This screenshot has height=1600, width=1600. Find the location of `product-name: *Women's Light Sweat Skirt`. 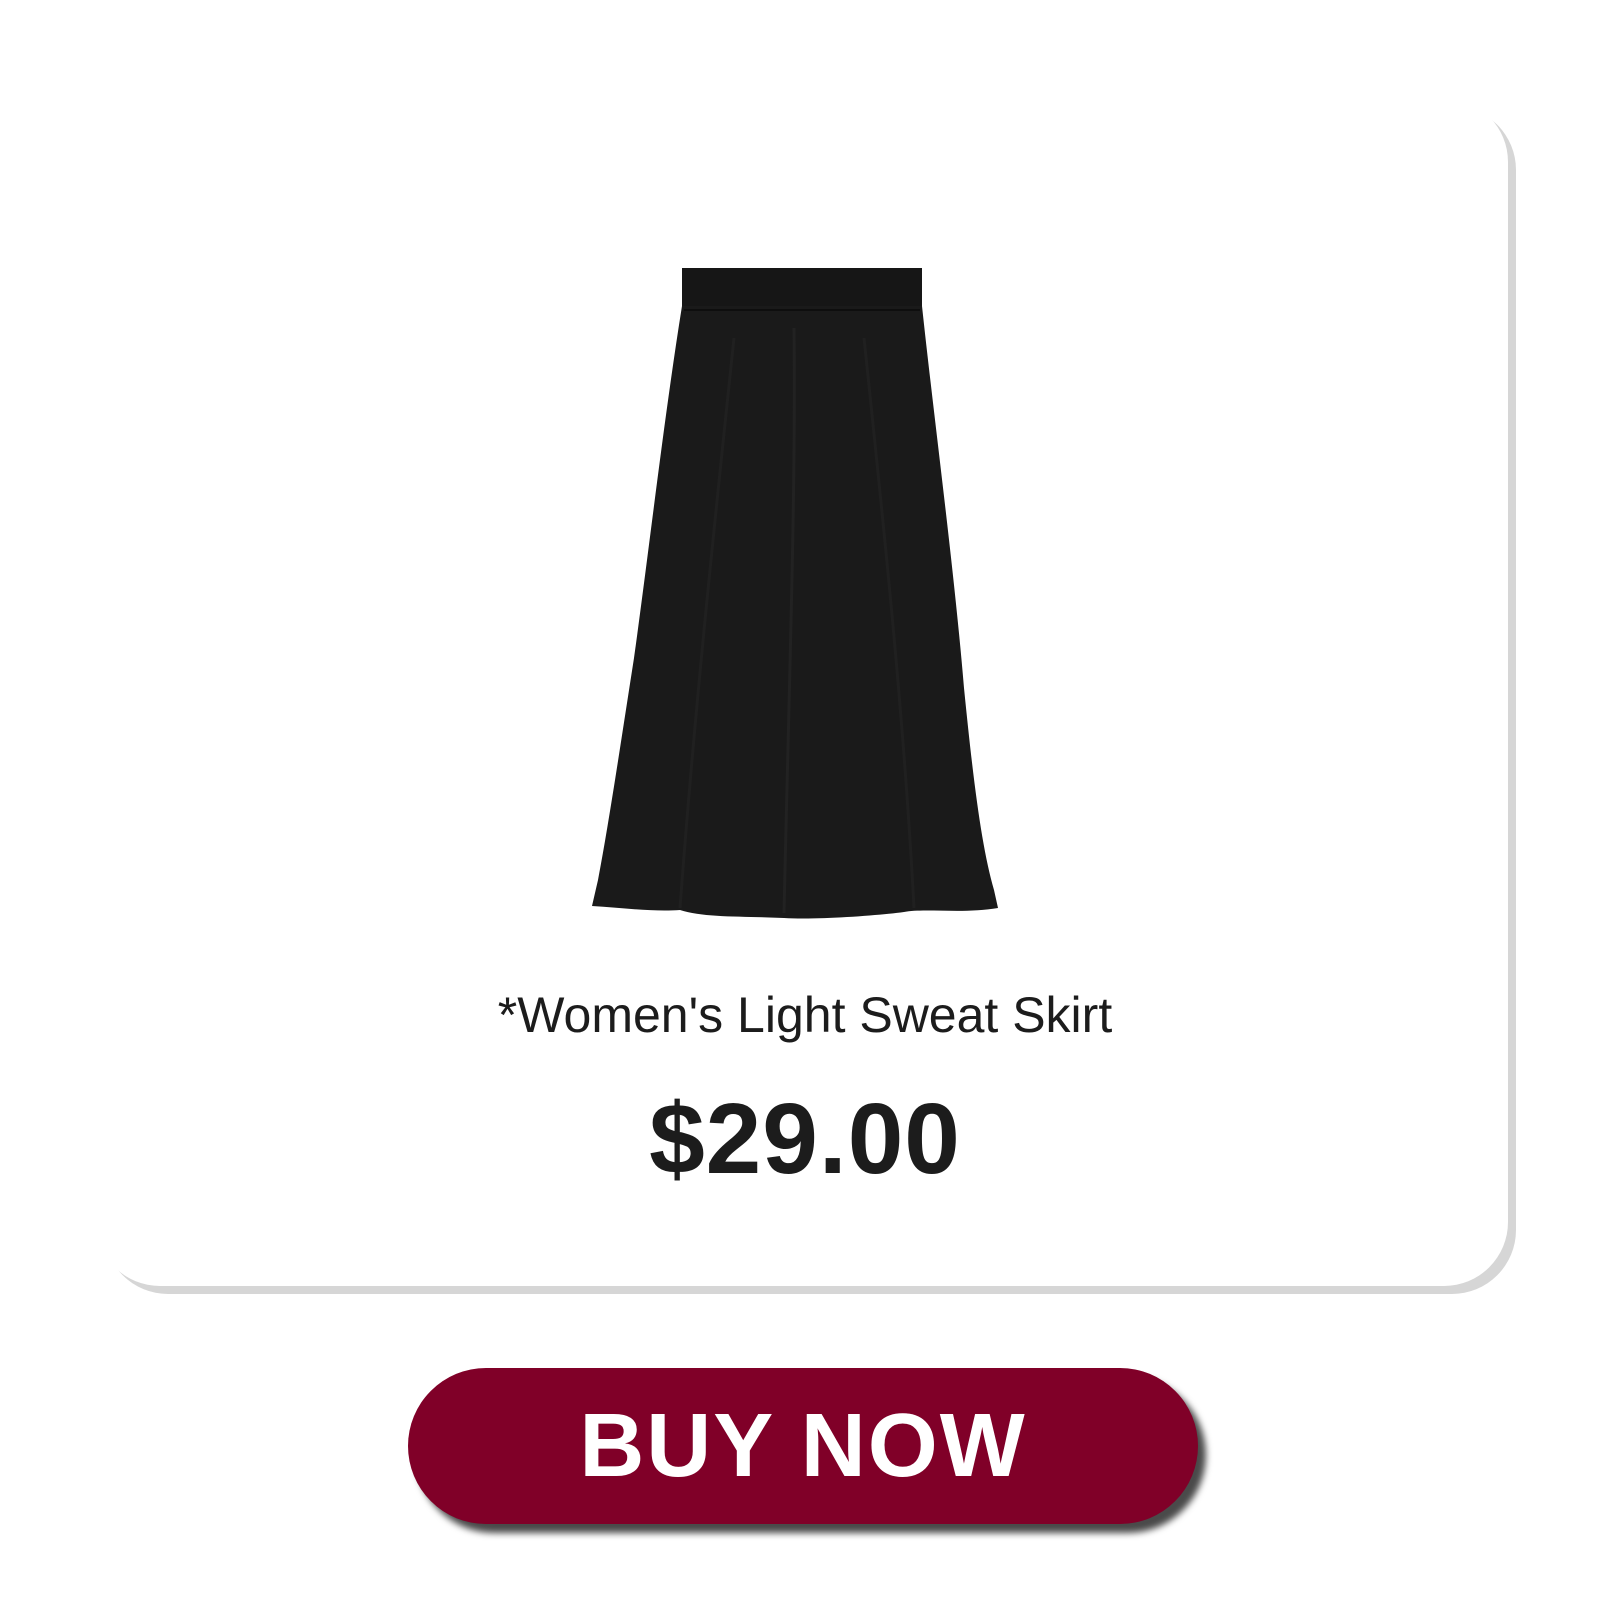

product-name: *Women's Light Sweat Skirt is located at coordinates (805, 1015).